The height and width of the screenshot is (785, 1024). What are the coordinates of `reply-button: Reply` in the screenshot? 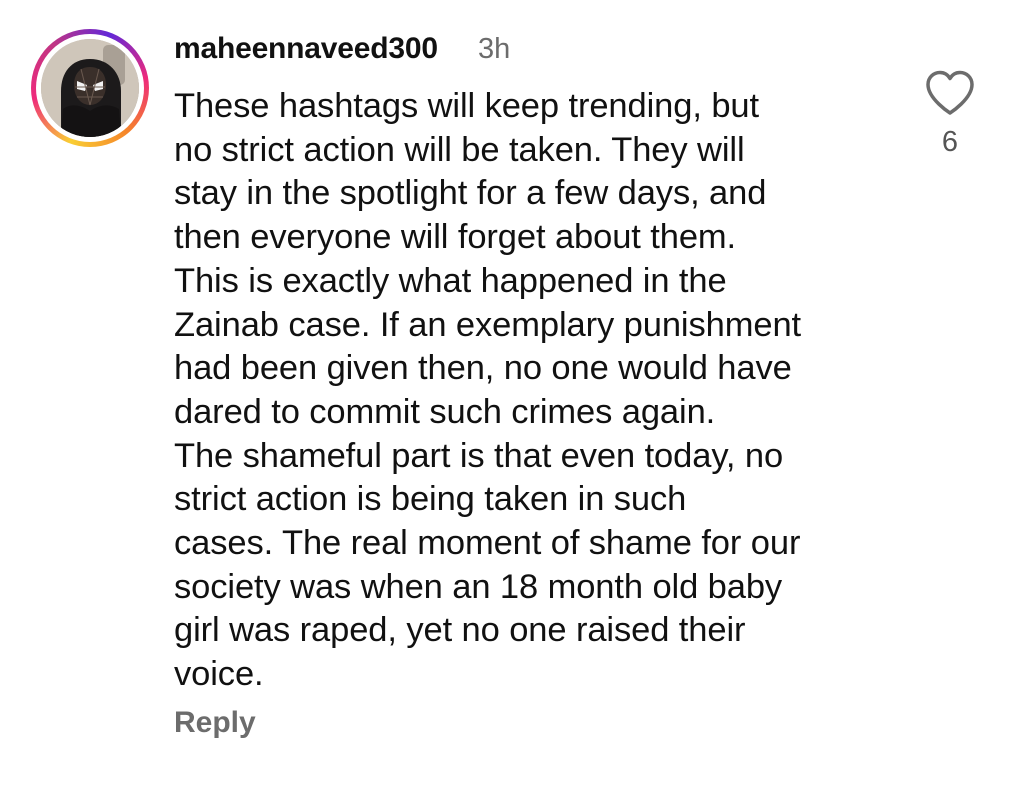 It's located at (215, 723).